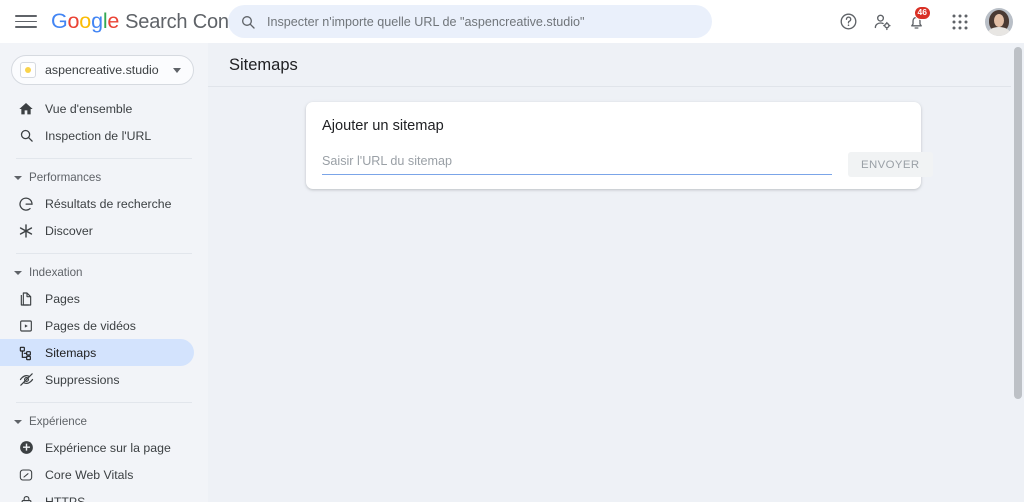 Image resolution: width=1024 pixels, height=502 pixels. I want to click on sidebar-item-vue-densemble: Vue d'ensemble, so click(97, 108).